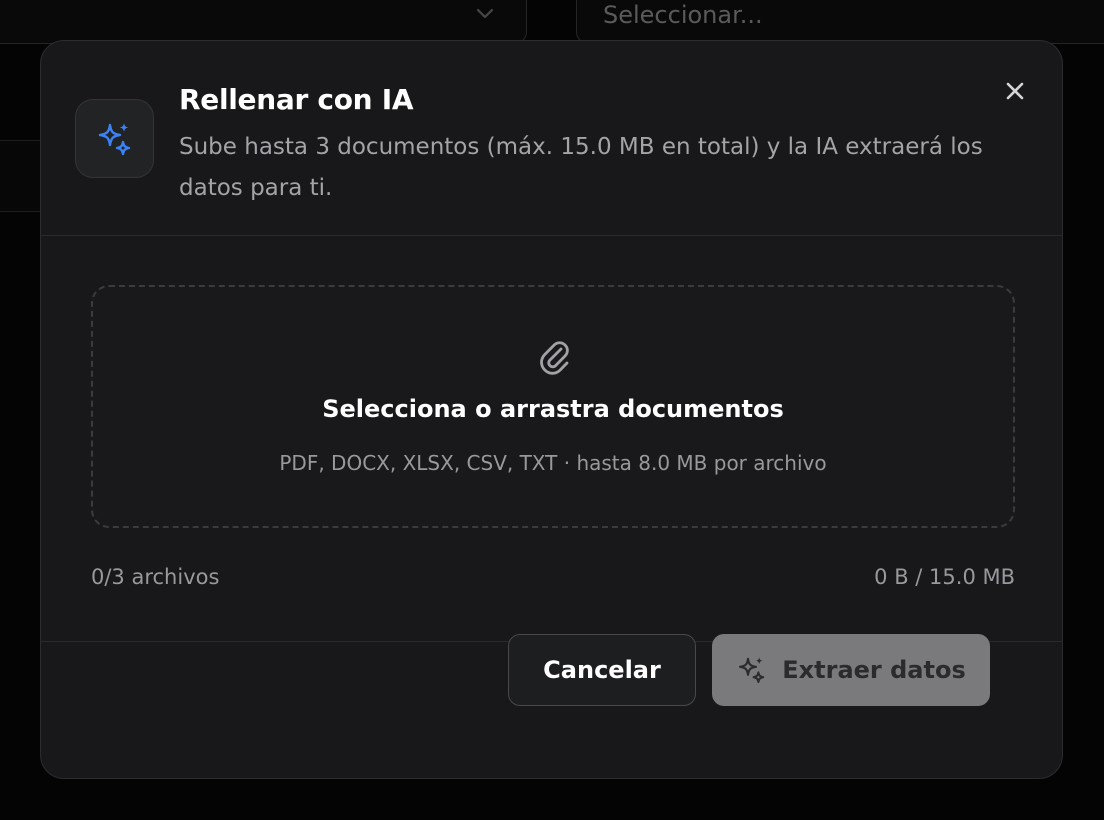 Image resolution: width=1104 pixels, height=820 pixels. I want to click on extract-data-button: Extraer datos, so click(851, 670).